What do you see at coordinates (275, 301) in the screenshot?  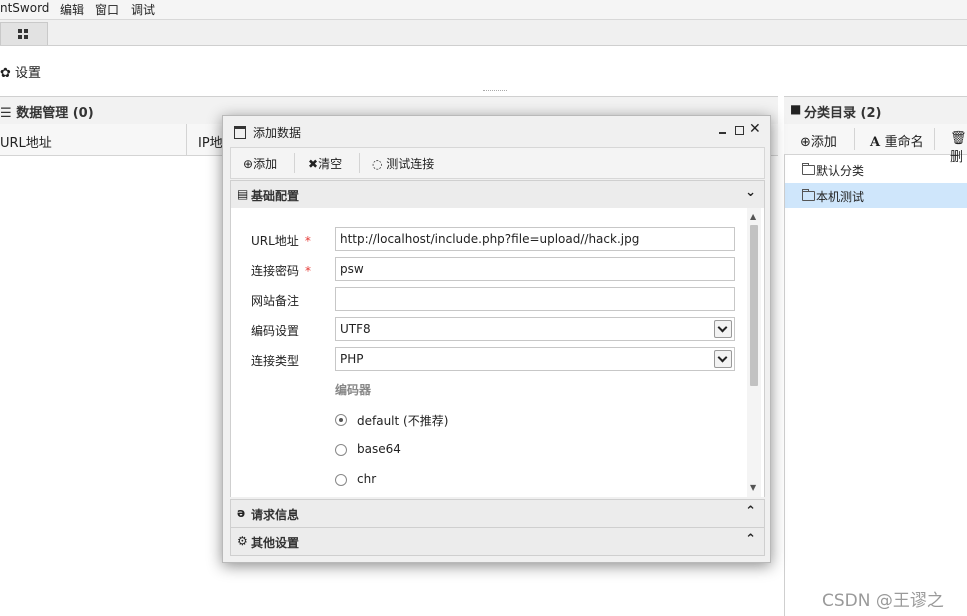 I see `note-label: 网站备注` at bounding box center [275, 301].